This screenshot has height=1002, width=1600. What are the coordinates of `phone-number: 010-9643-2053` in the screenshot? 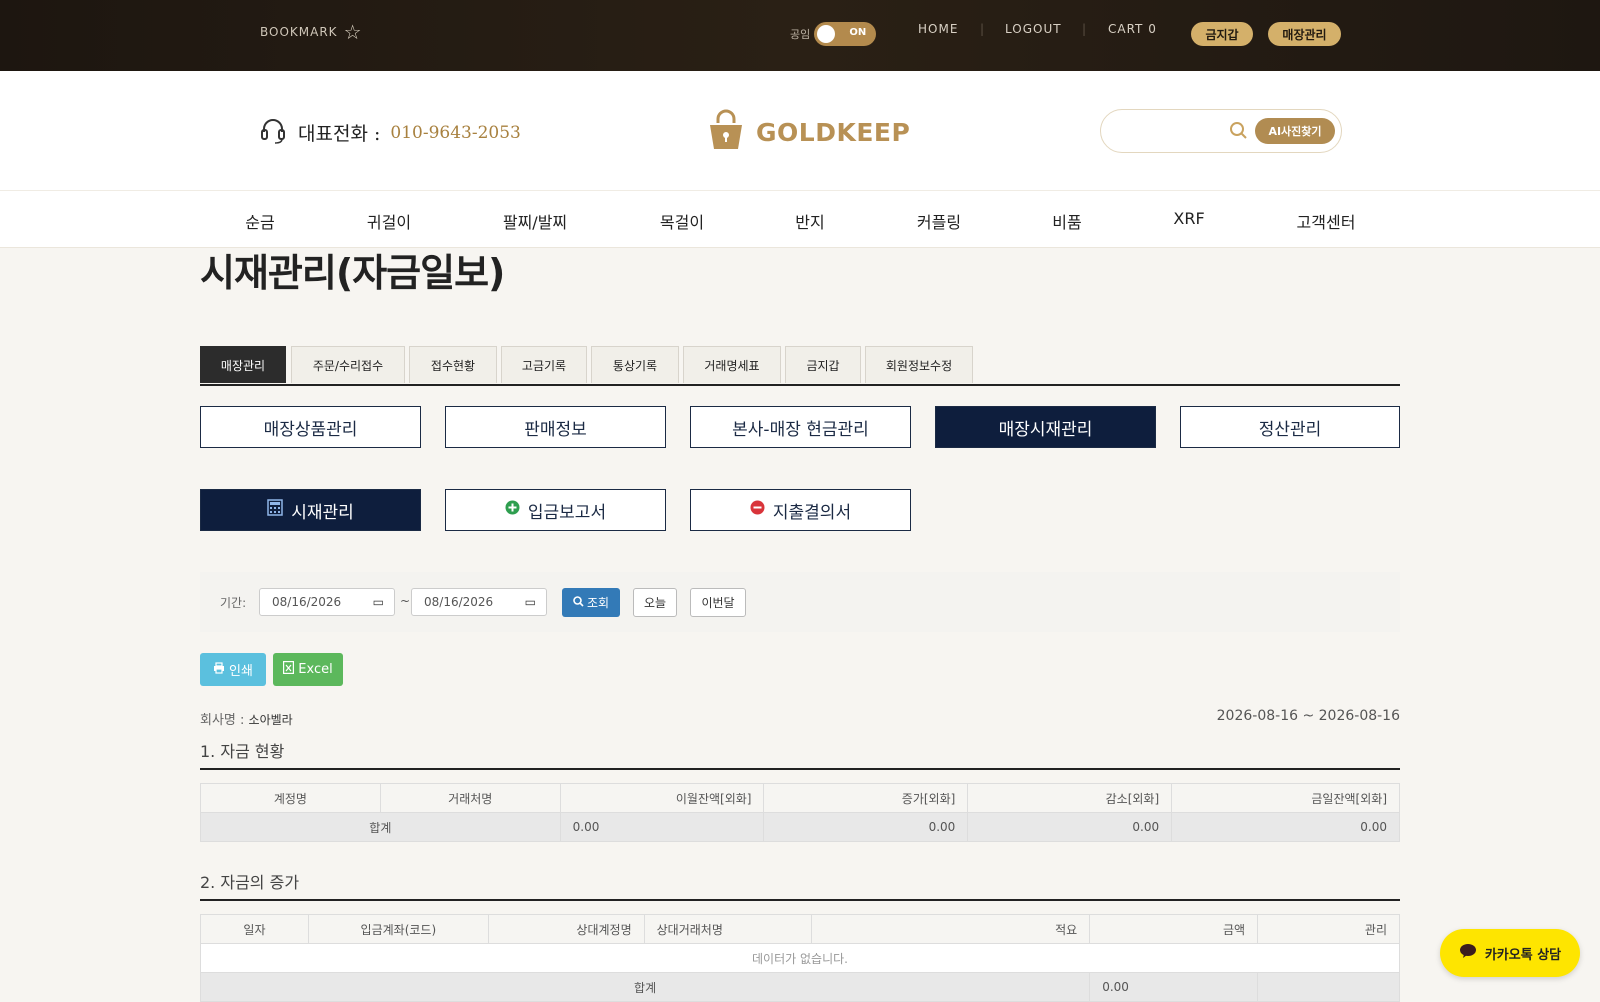 It's located at (455, 132).